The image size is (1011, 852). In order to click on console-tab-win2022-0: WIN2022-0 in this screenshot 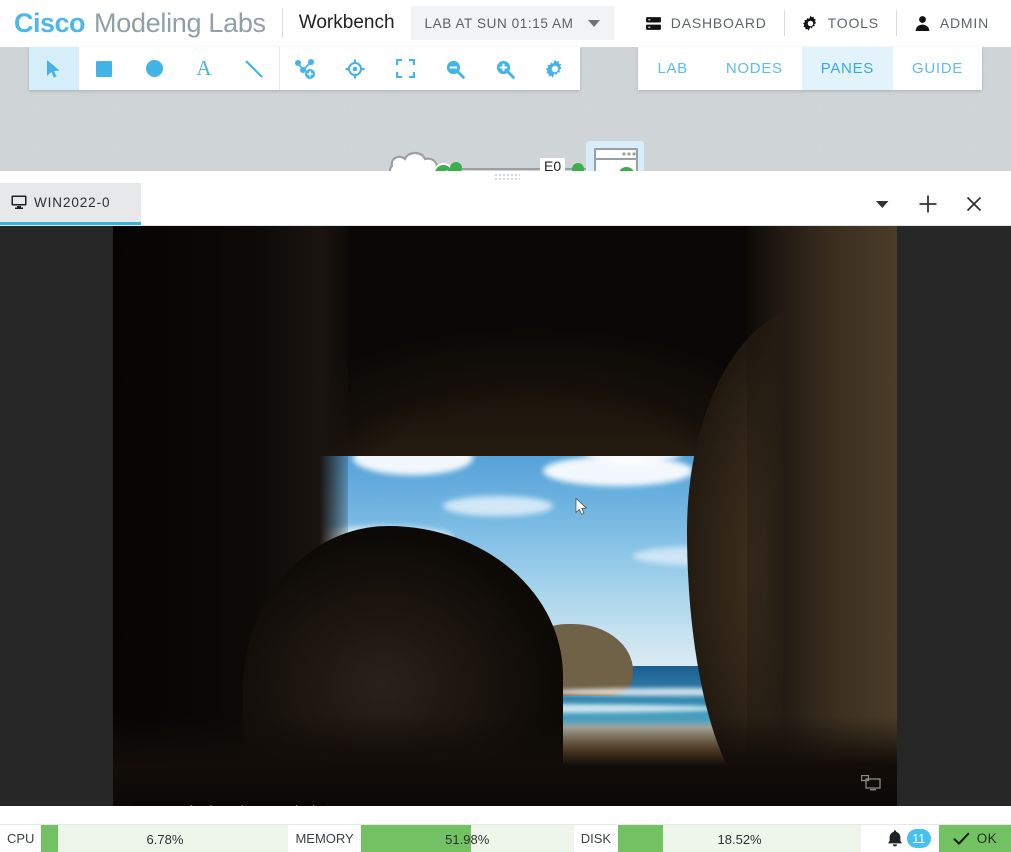, I will do `click(70, 203)`.